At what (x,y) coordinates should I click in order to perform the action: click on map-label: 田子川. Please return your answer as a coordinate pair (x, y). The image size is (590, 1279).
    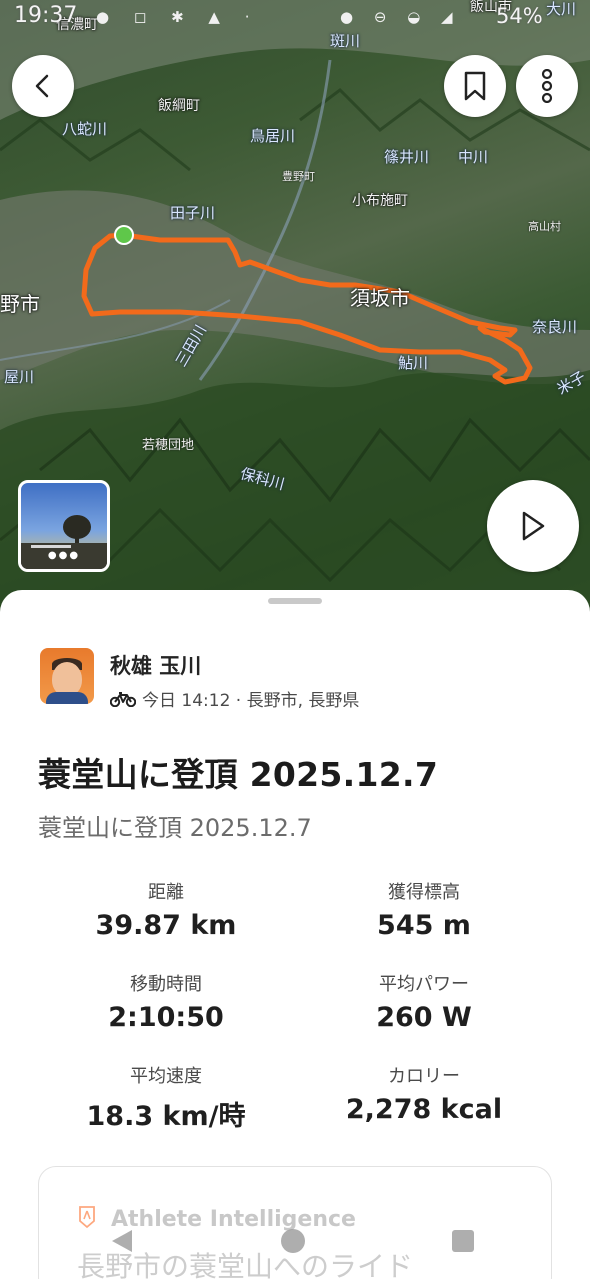
    Looking at the image, I should click on (193, 213).